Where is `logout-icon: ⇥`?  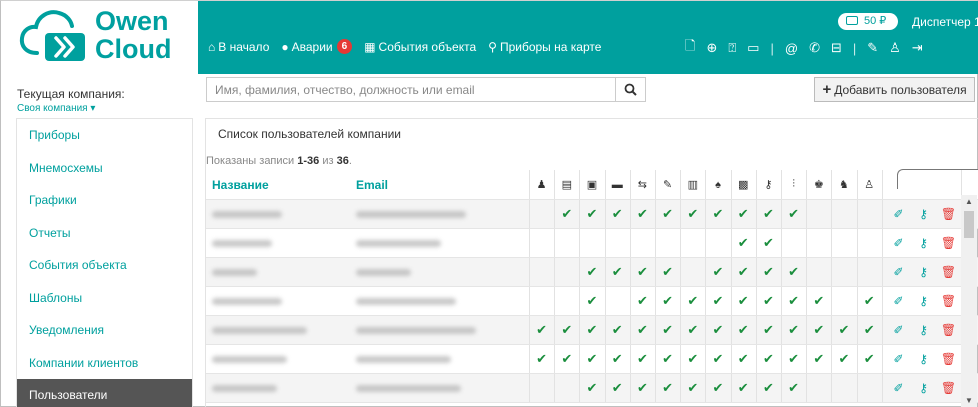 logout-icon: ⇥ is located at coordinates (917, 48).